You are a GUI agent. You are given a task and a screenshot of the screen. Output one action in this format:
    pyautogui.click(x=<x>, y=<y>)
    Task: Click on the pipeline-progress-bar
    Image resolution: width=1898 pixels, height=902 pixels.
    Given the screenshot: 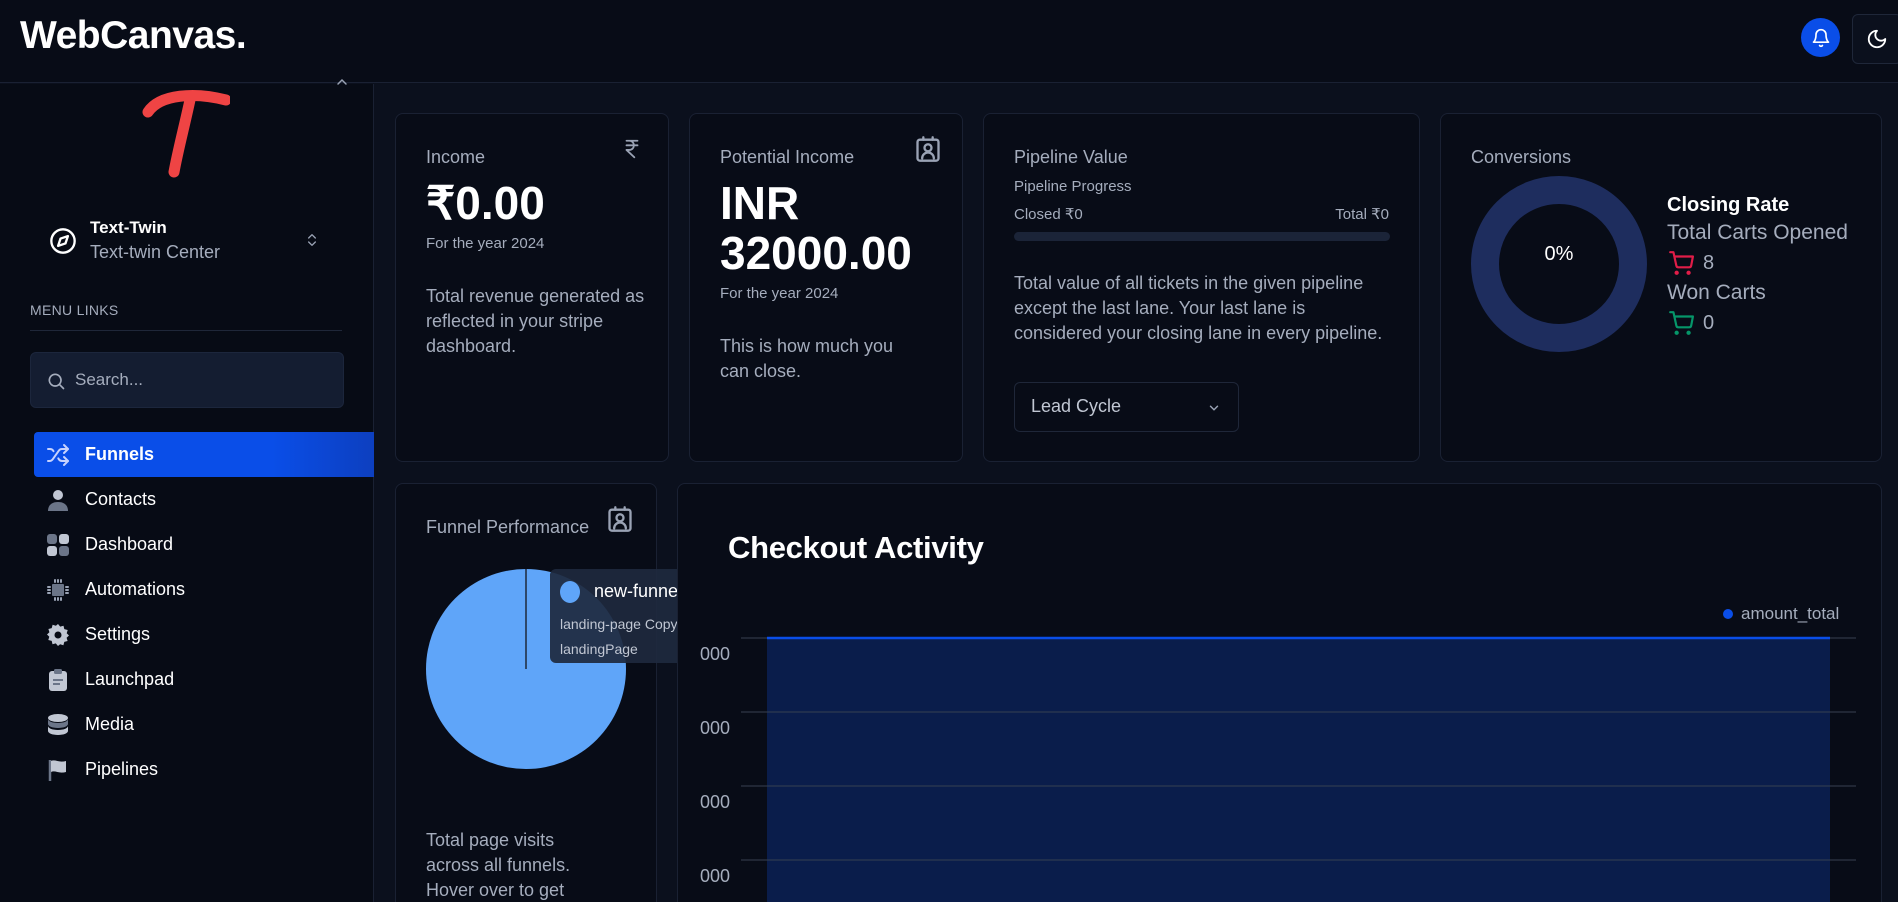 What is the action you would take?
    pyautogui.click(x=1202, y=236)
    